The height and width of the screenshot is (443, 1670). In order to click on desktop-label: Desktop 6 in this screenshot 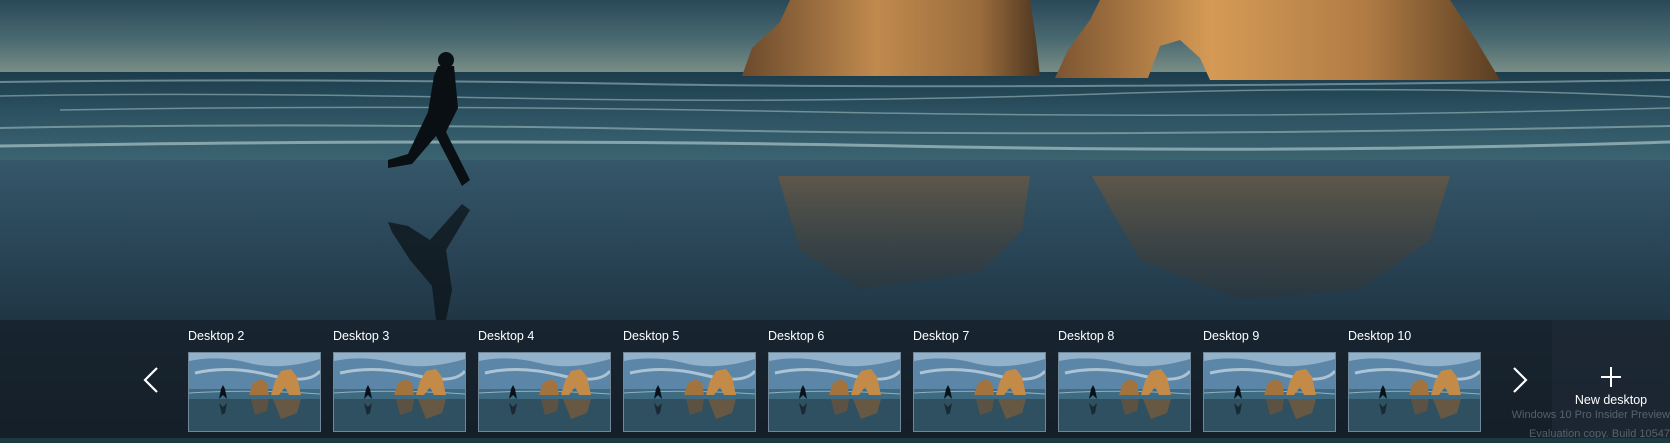, I will do `click(796, 336)`.